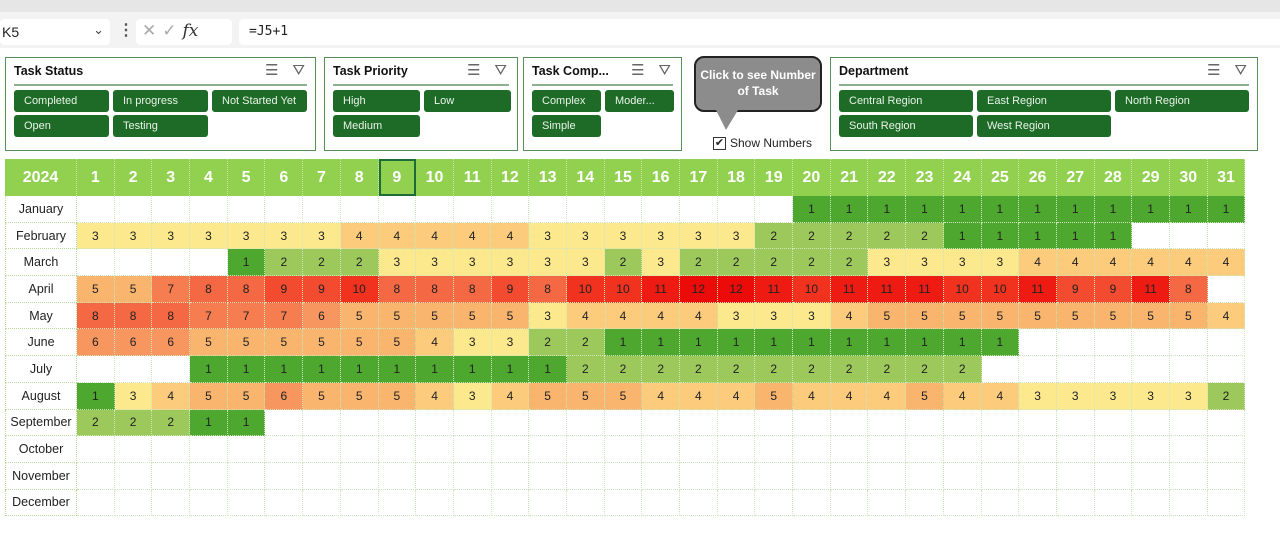  I want to click on heatmap-cell: 8, so click(397, 289).